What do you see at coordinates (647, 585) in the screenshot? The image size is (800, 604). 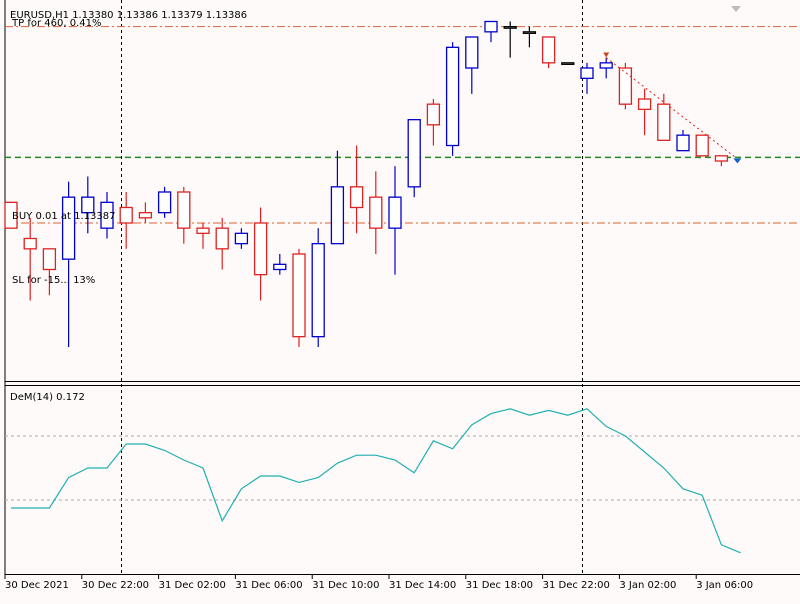 I see `time-label: 3 Jan 02:00` at bounding box center [647, 585].